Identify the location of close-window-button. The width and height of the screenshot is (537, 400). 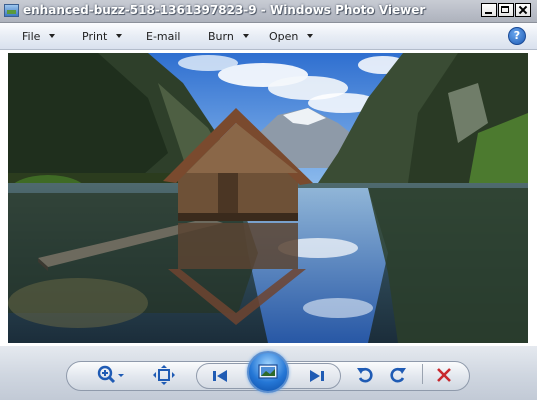
(523, 10).